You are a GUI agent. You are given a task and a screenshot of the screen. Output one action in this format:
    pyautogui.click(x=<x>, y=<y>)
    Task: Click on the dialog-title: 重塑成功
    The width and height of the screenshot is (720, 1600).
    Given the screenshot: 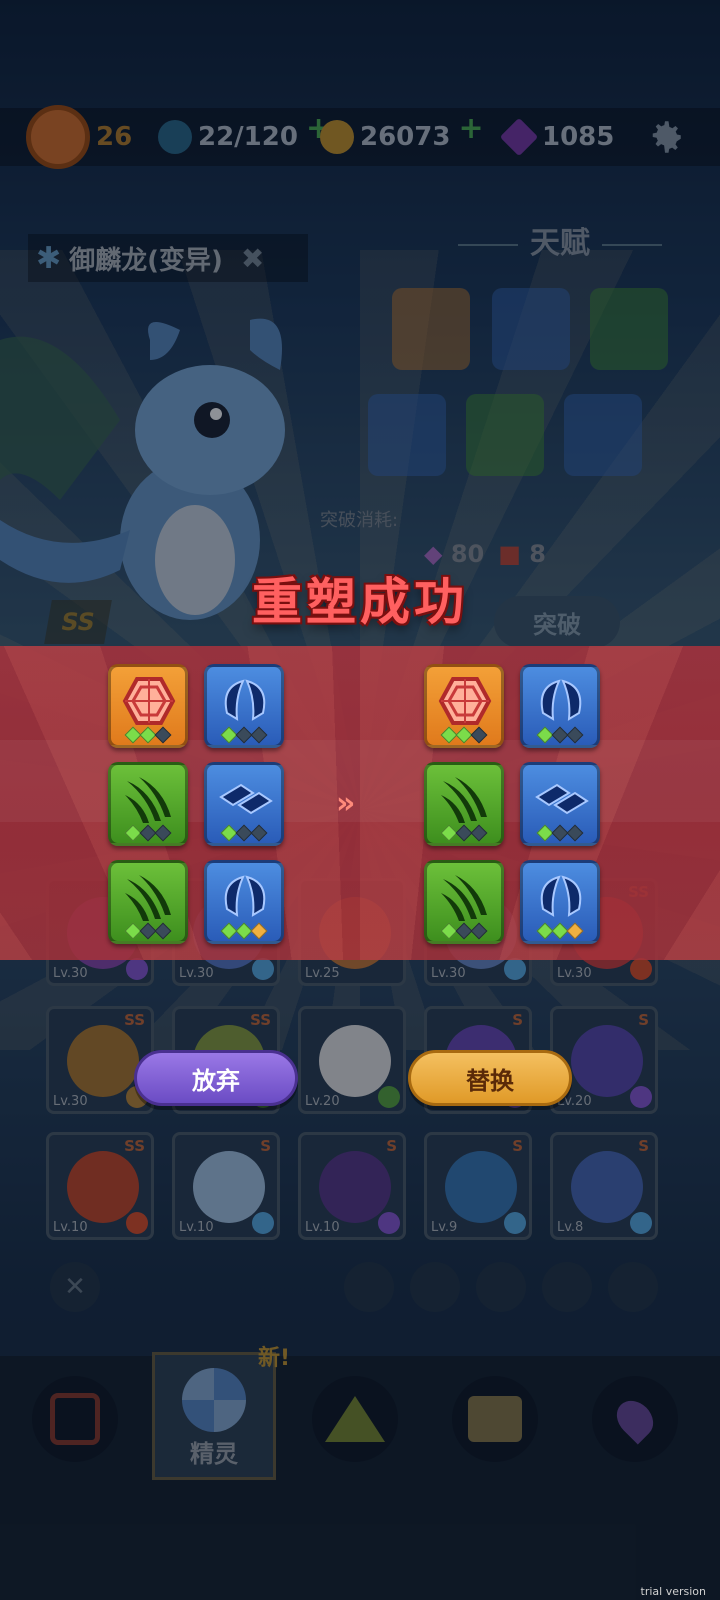 What is the action you would take?
    pyautogui.click(x=360, y=602)
    